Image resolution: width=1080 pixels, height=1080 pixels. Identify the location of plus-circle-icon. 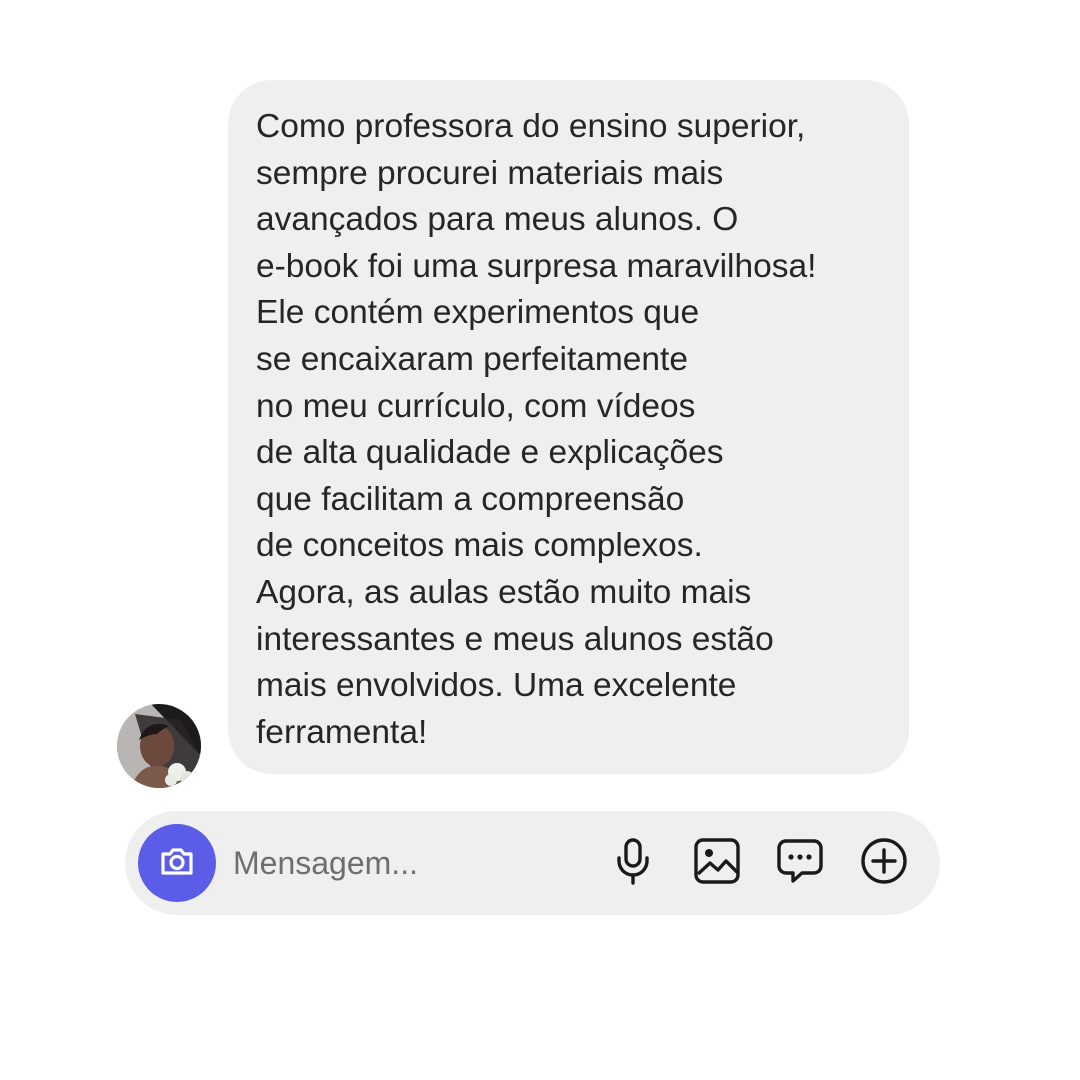
(884, 863).